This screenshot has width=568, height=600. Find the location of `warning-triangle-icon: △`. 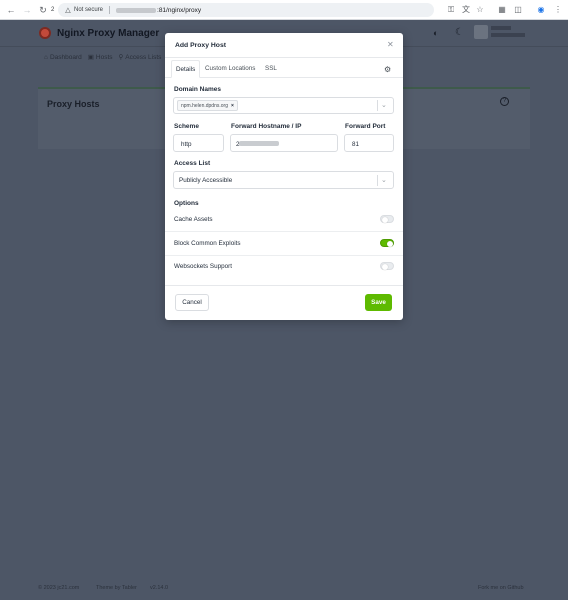

warning-triangle-icon: △ is located at coordinates (68, 10).